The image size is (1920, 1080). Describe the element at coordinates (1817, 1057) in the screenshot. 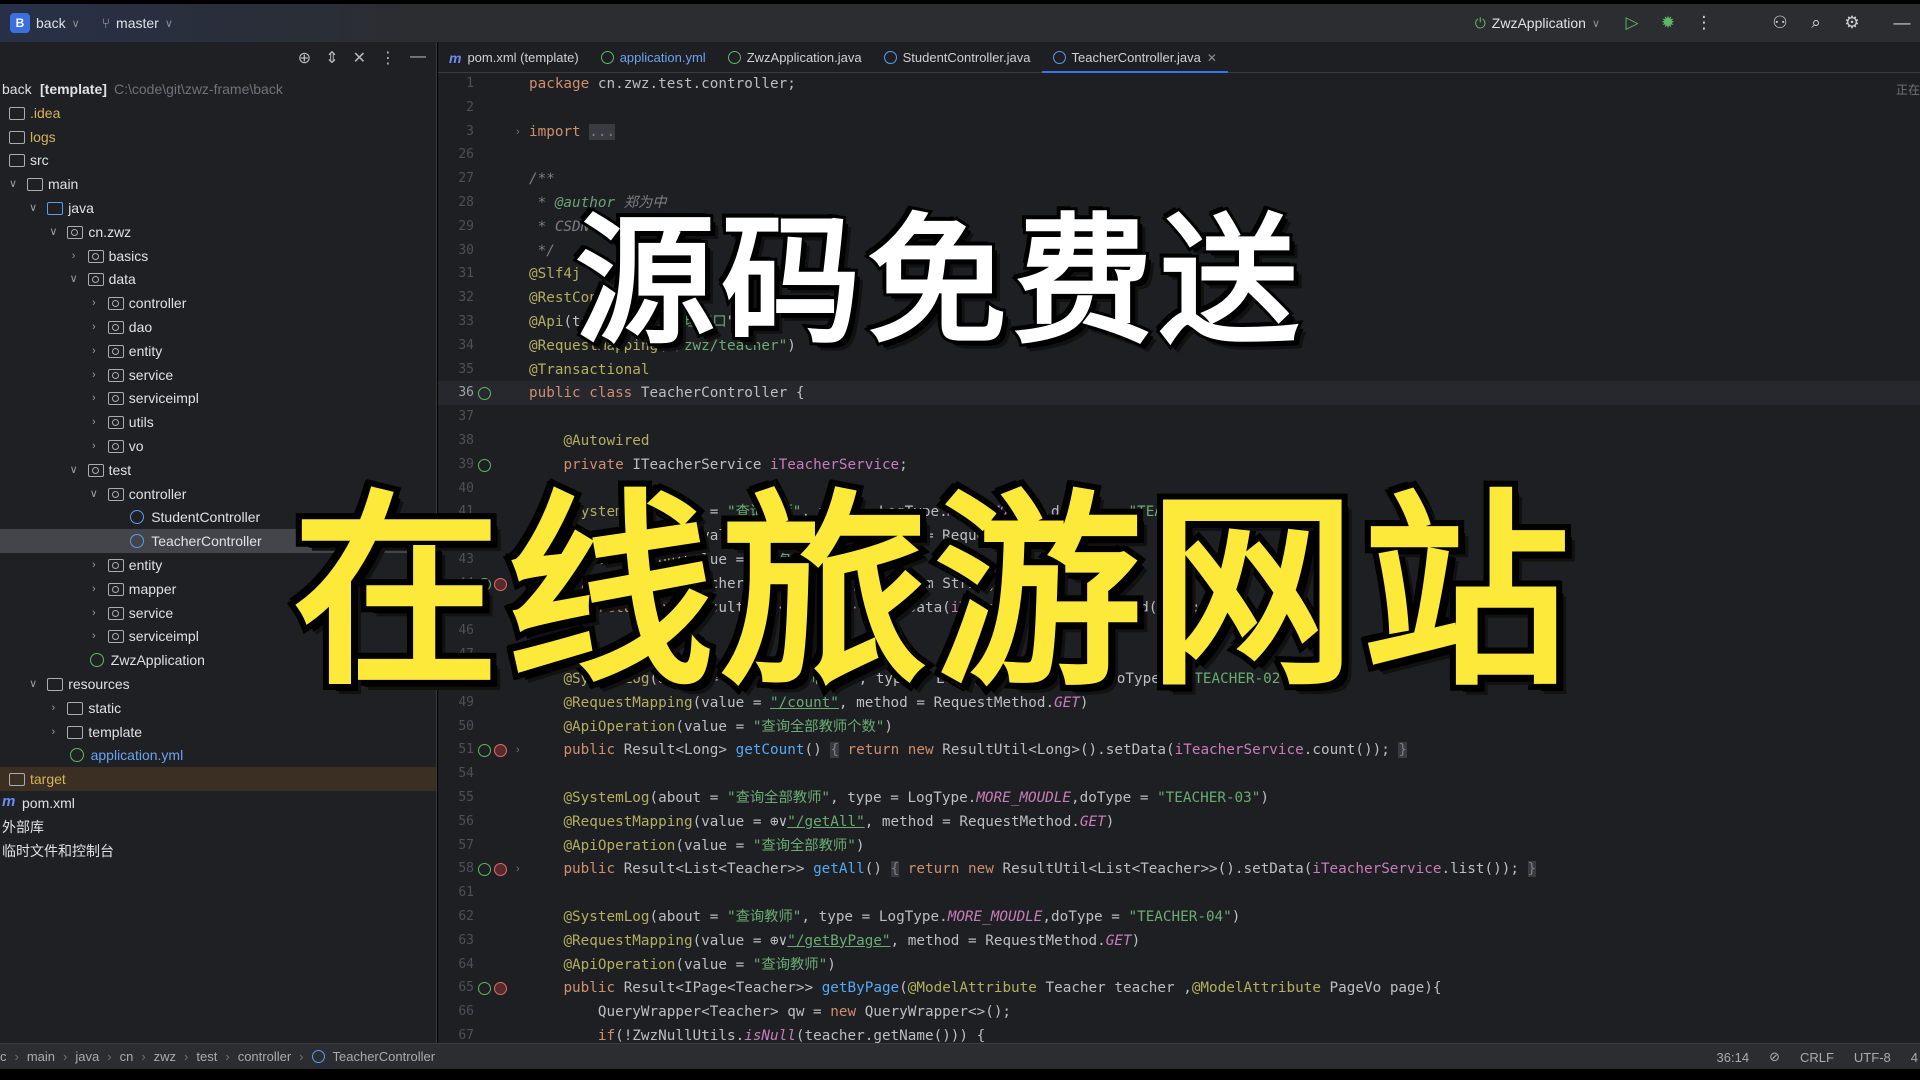

I see `line-ending: CRLF` at that location.